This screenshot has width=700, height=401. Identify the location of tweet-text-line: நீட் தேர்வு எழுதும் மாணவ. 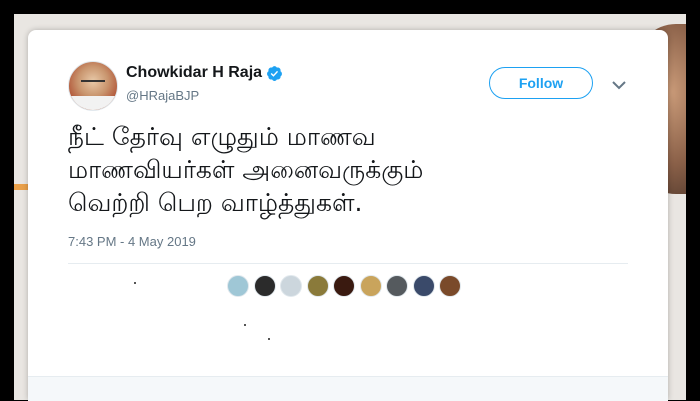
(222, 136).